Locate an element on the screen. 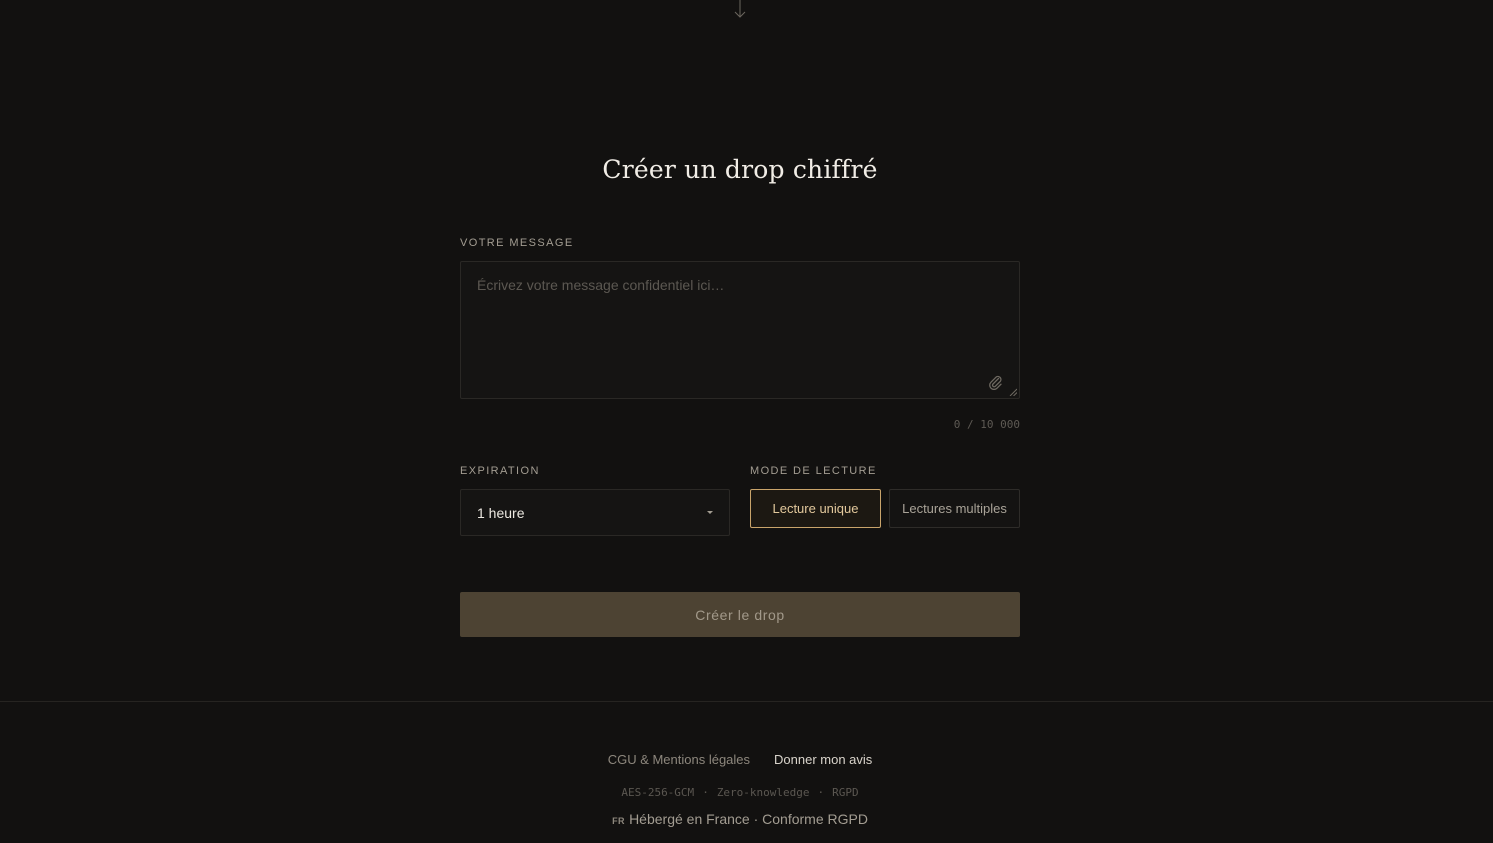  expiration-select: 1 heure is located at coordinates (595, 512).